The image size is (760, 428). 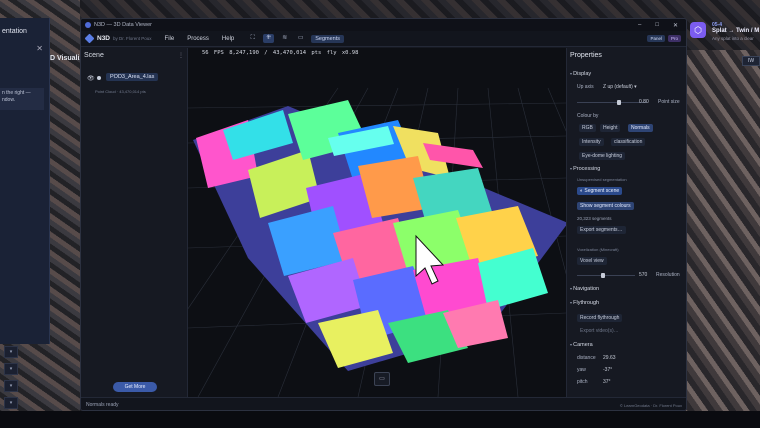 What do you see at coordinates (584, 289) in the screenshot?
I see `section-navigation: Navigation` at bounding box center [584, 289].